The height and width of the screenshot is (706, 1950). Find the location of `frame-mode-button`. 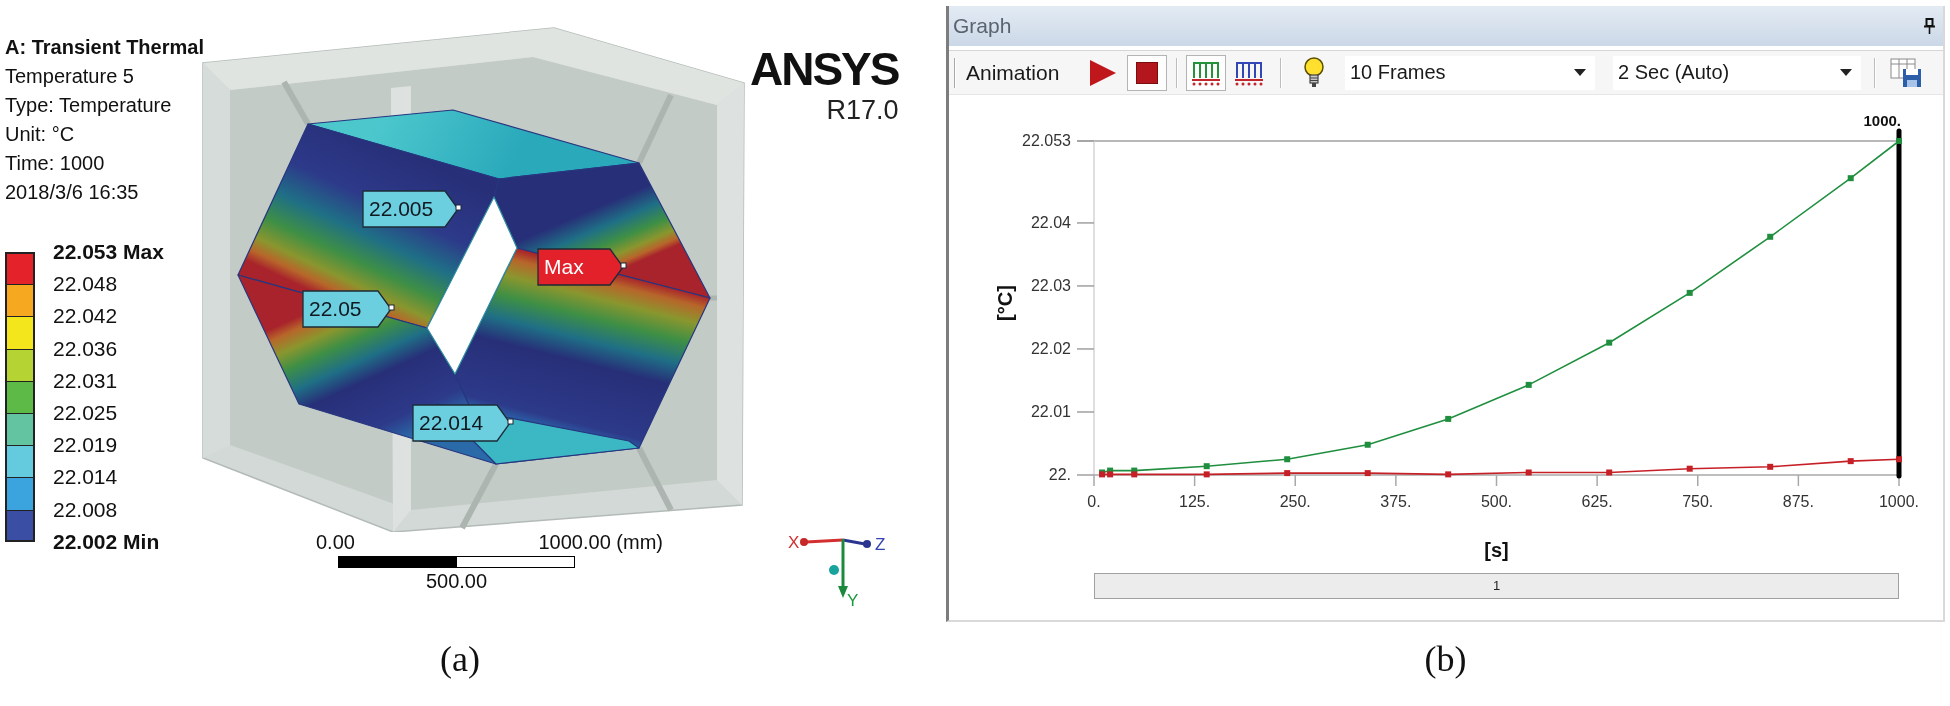

frame-mode-button is located at coordinates (1206, 72).